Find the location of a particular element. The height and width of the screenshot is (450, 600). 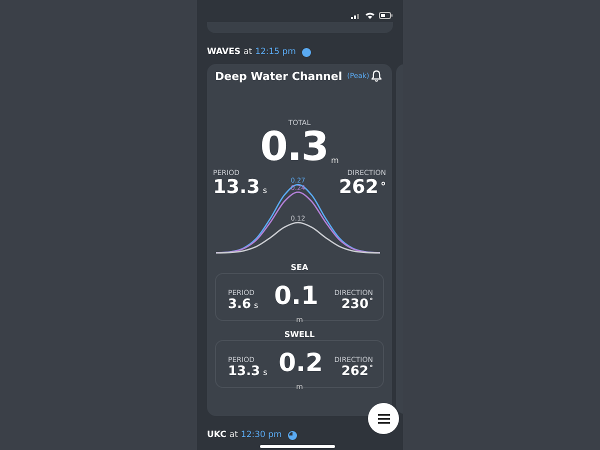

signal-icon is located at coordinates (356, 15).